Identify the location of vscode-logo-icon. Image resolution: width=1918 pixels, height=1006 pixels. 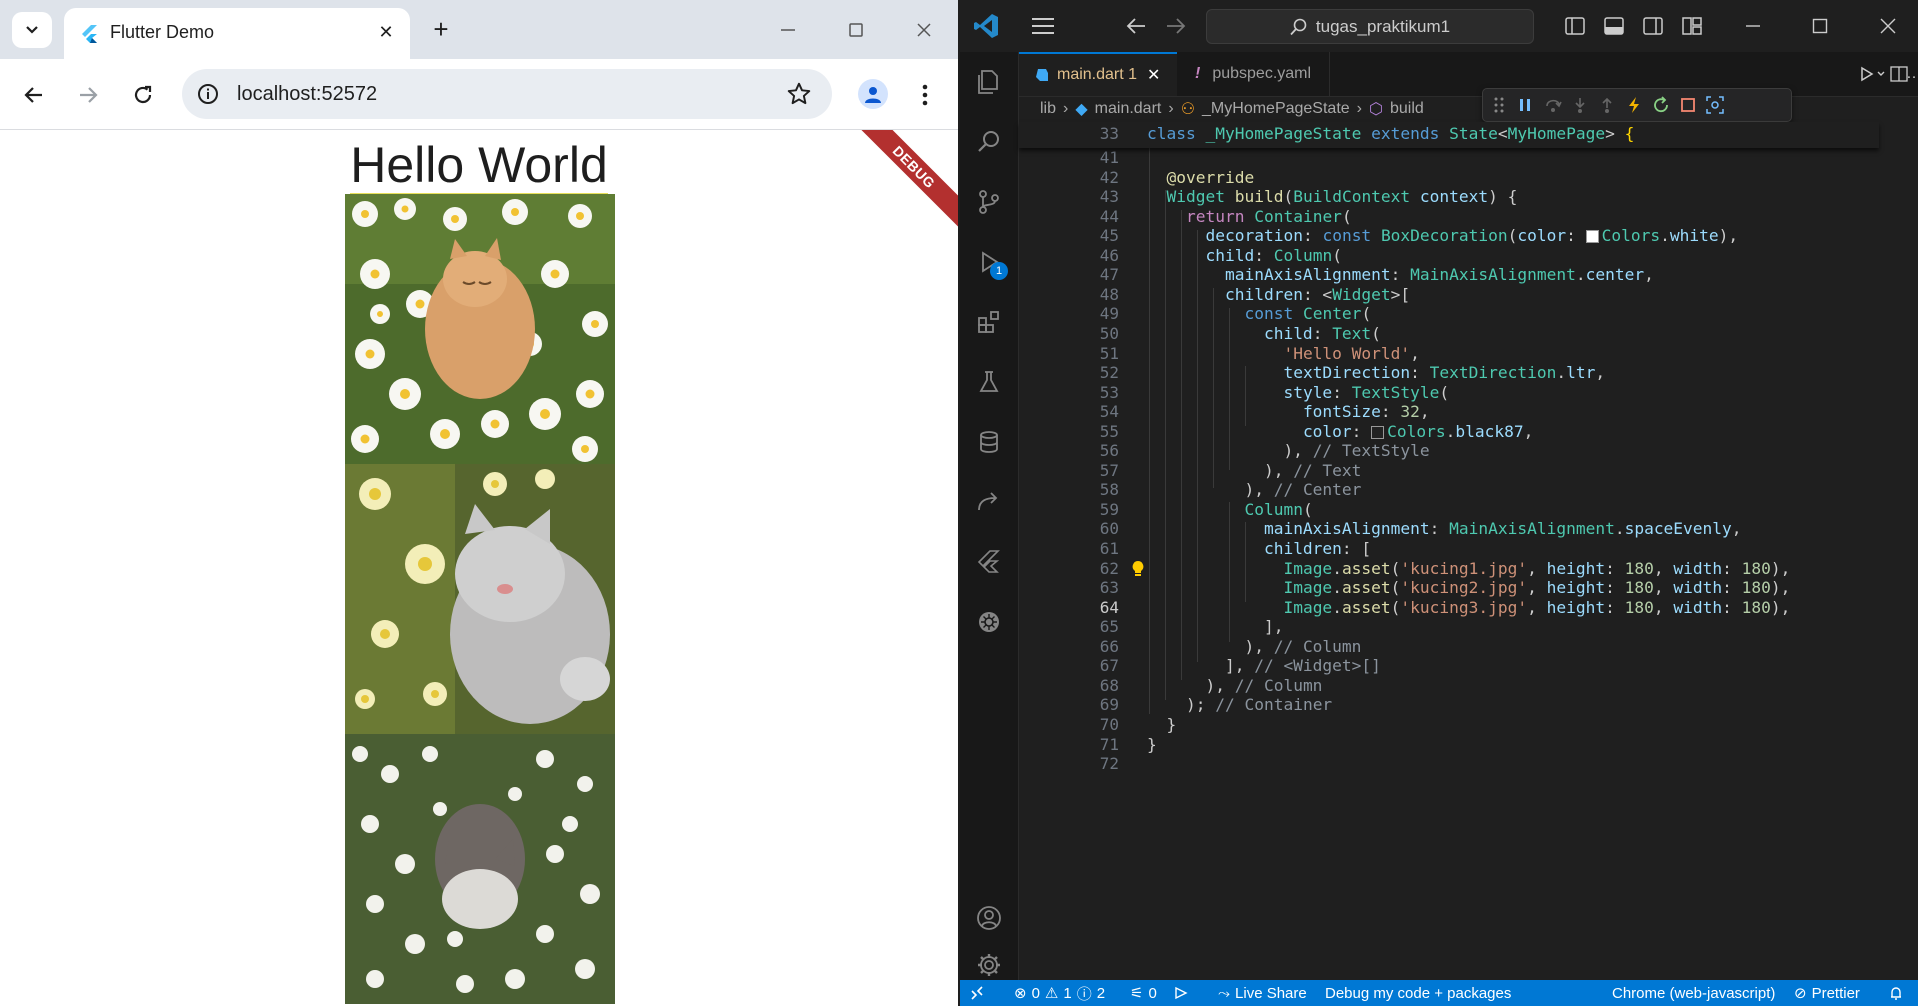
(986, 26).